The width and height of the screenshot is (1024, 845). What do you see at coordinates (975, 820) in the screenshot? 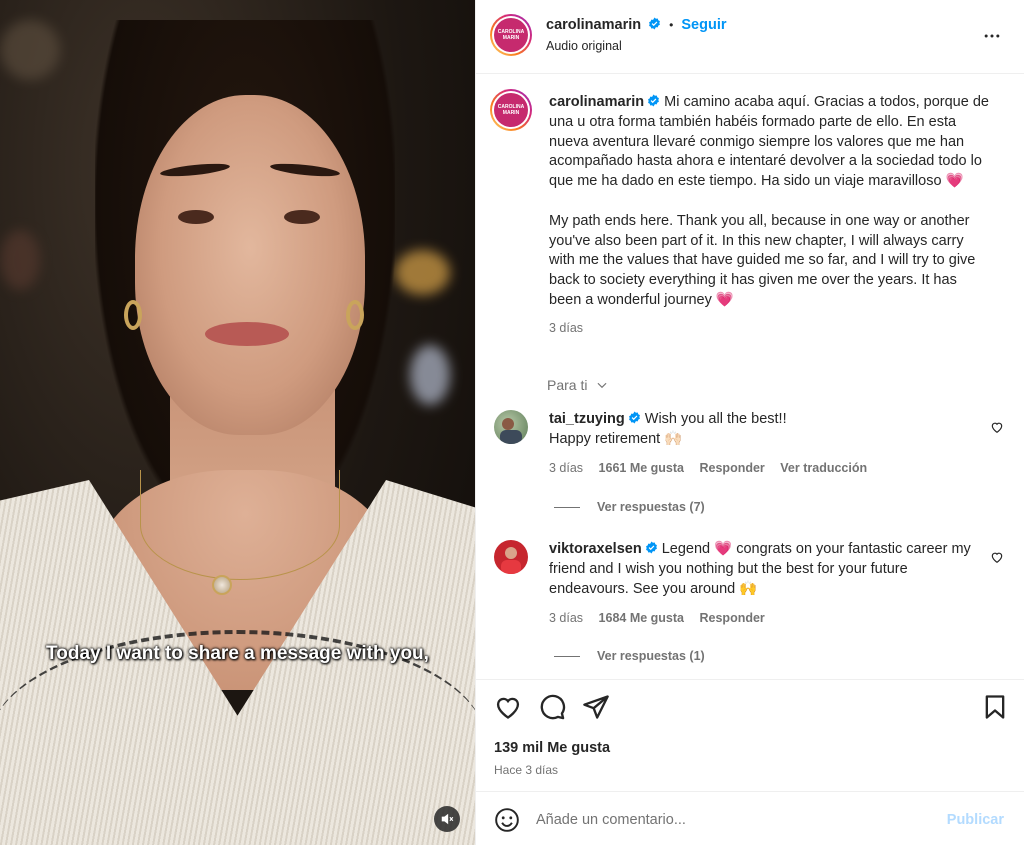
I see `publish-button: Publicar` at bounding box center [975, 820].